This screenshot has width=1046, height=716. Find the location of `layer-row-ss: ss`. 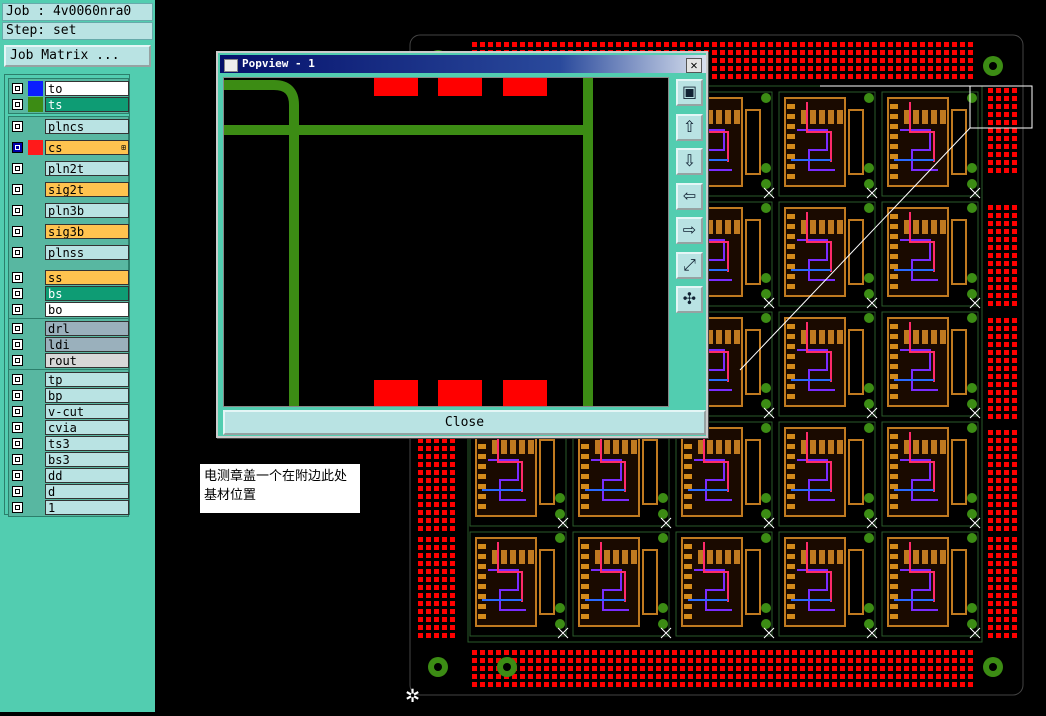

layer-row-ss: ss is located at coordinates (69, 277).